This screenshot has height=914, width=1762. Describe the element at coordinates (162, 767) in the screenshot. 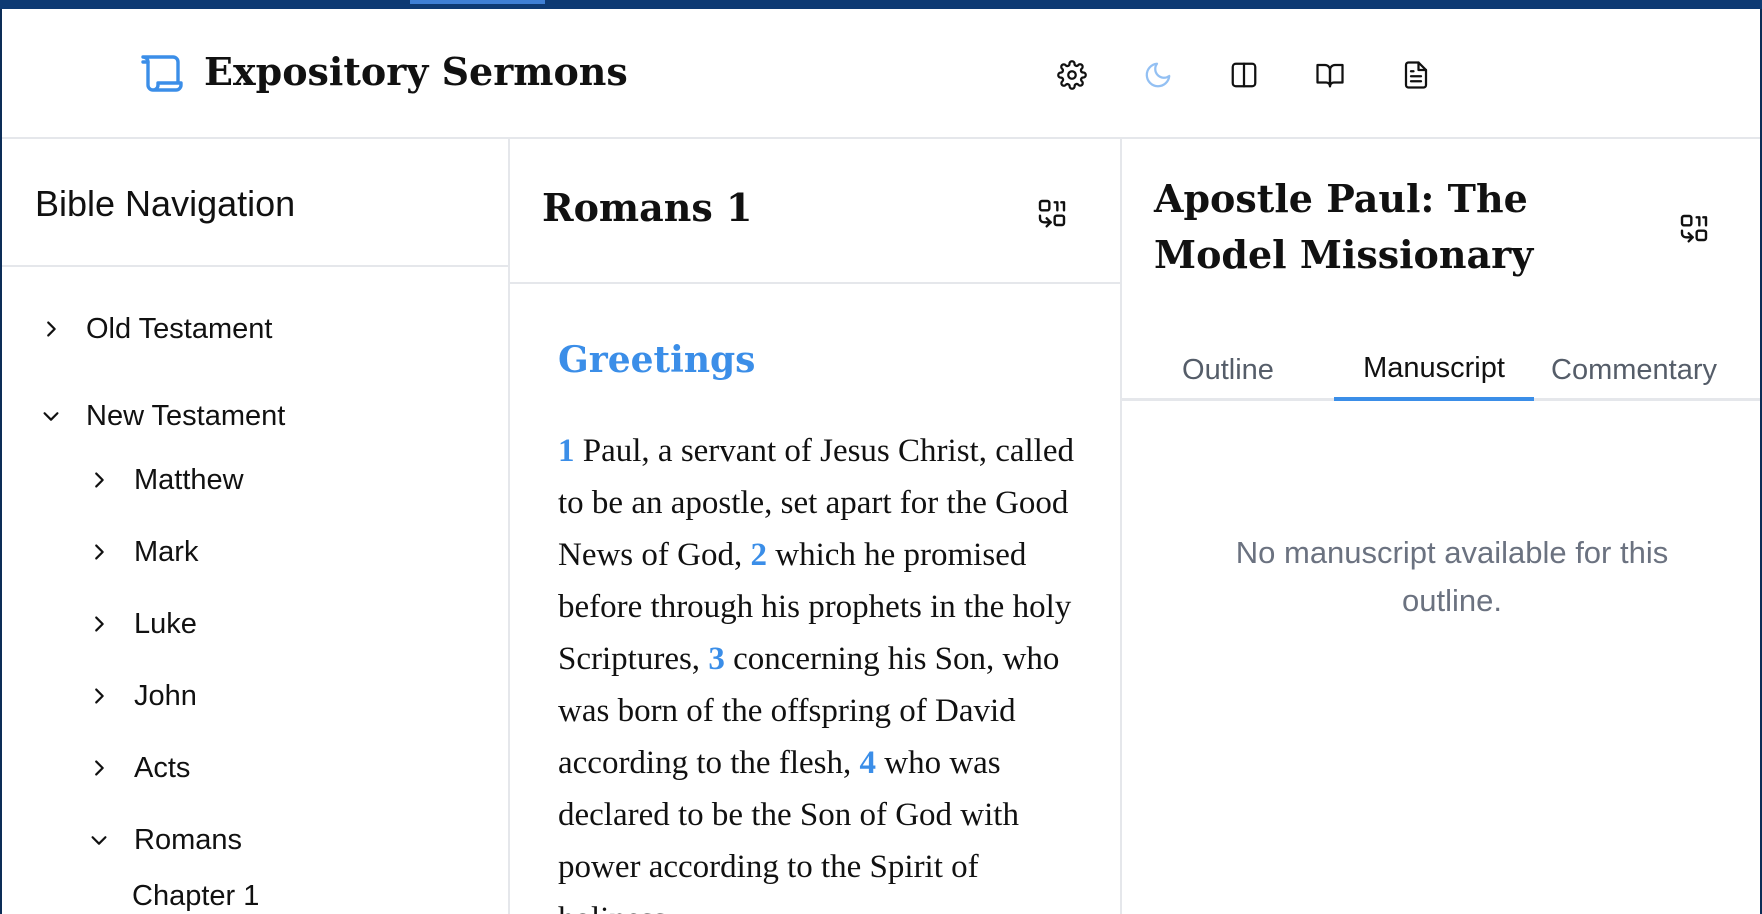

I see `tree-item-label: Acts` at that location.